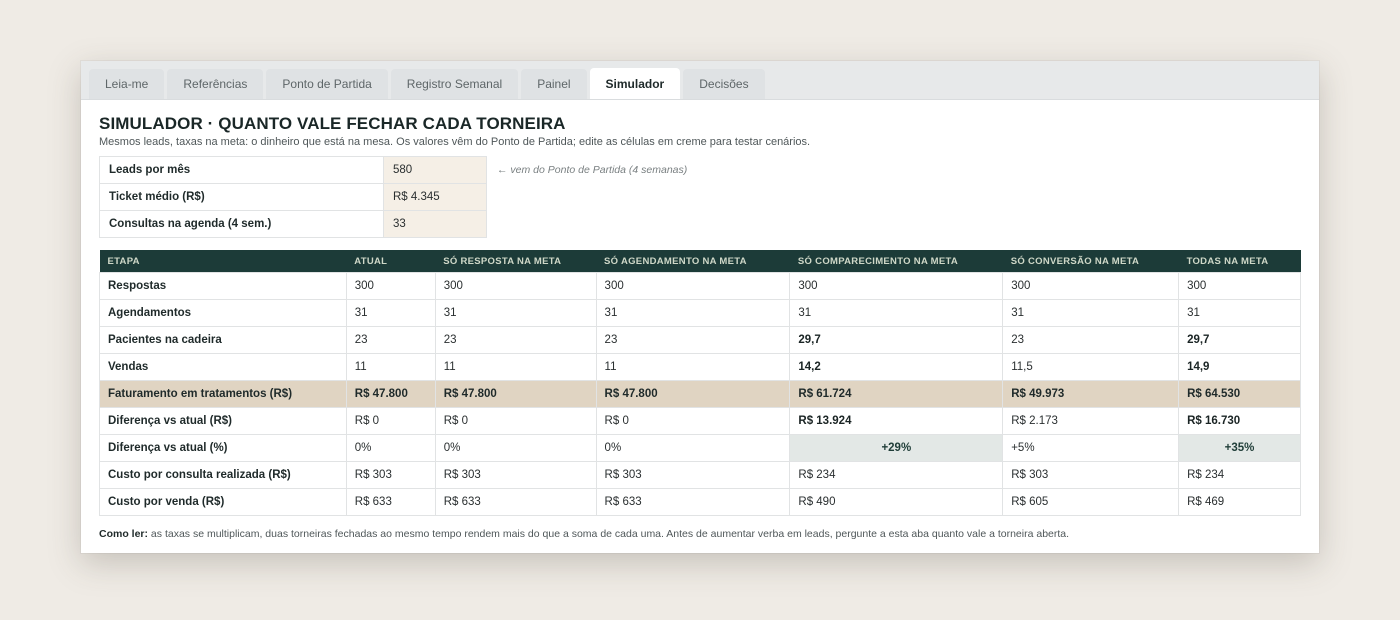  I want to click on column-header: SÓ CONVERSÃO NA META, so click(1090, 261).